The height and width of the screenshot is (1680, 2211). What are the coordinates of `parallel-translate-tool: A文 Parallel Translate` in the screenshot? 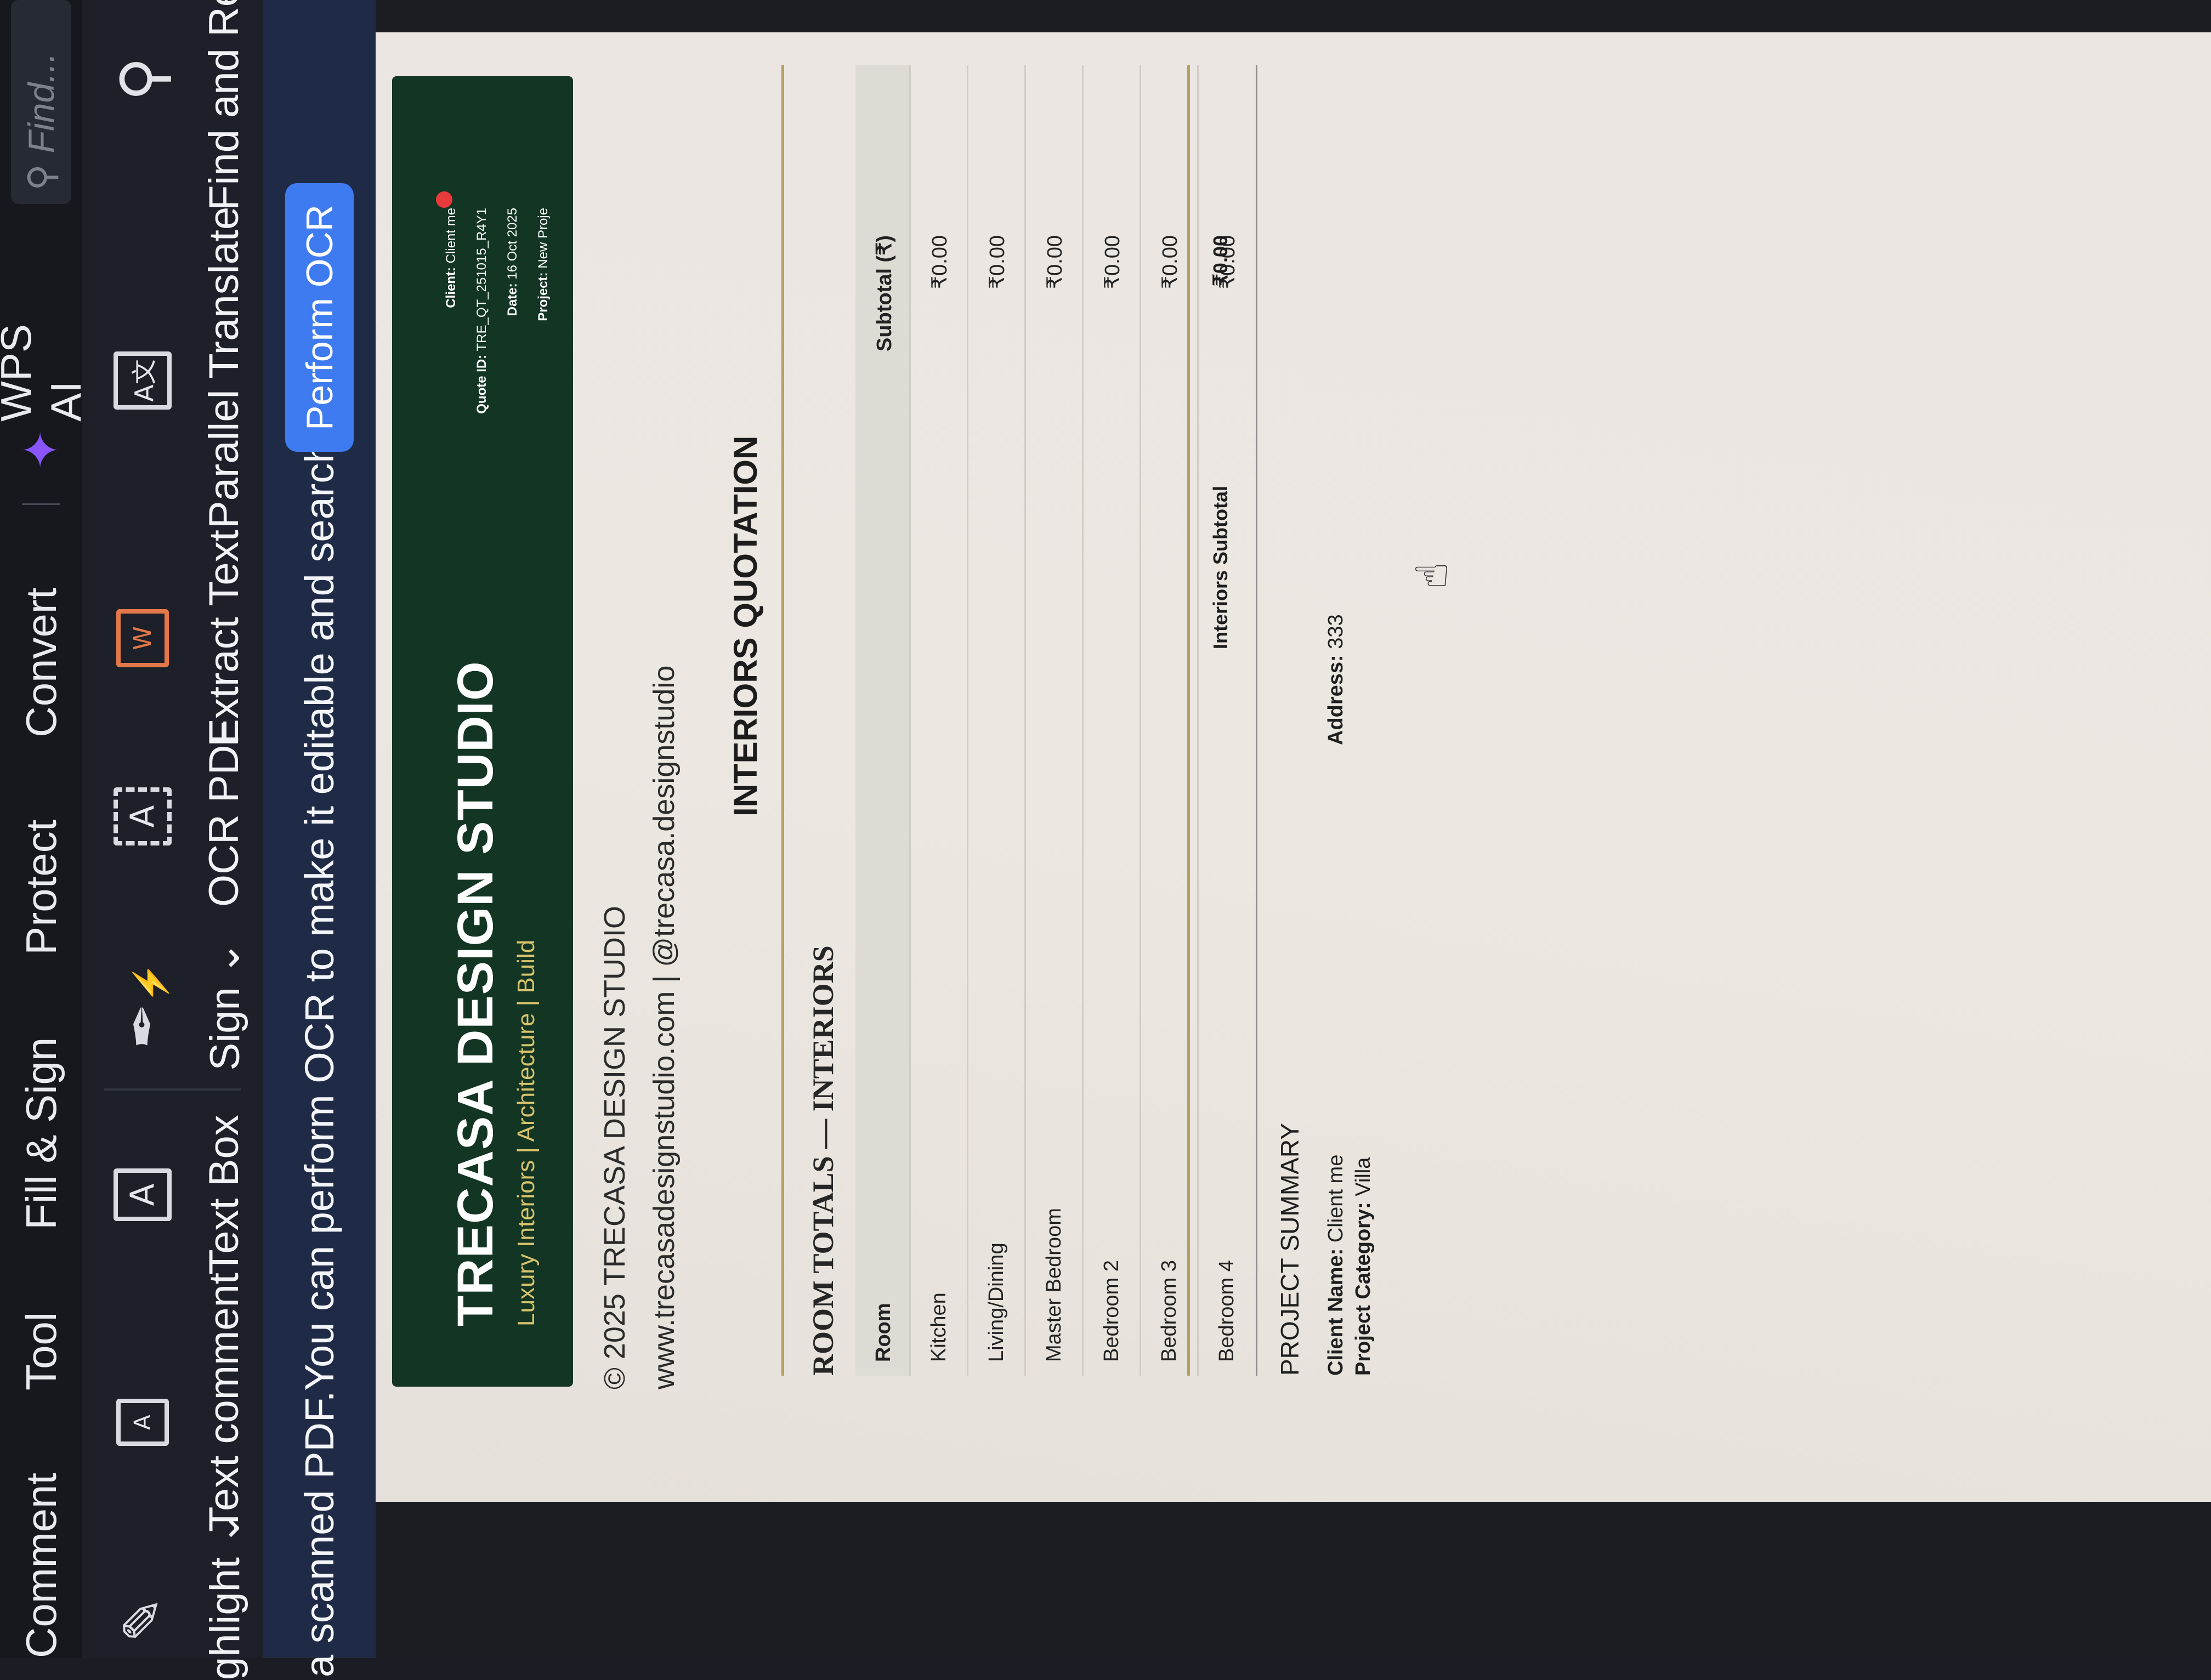 It's located at (172, 367).